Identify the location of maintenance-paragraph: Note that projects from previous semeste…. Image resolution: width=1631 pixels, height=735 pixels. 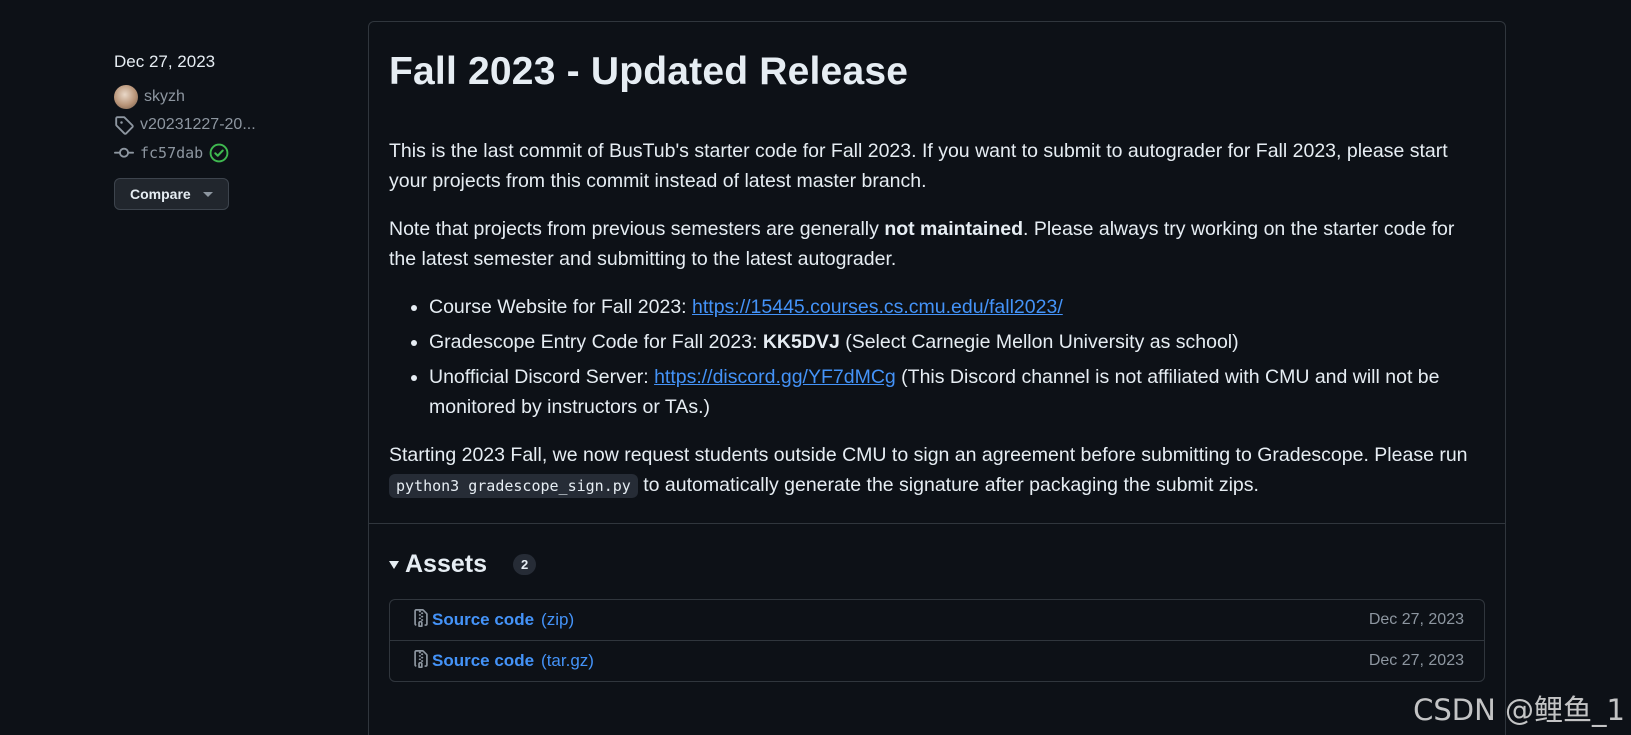
(937, 244).